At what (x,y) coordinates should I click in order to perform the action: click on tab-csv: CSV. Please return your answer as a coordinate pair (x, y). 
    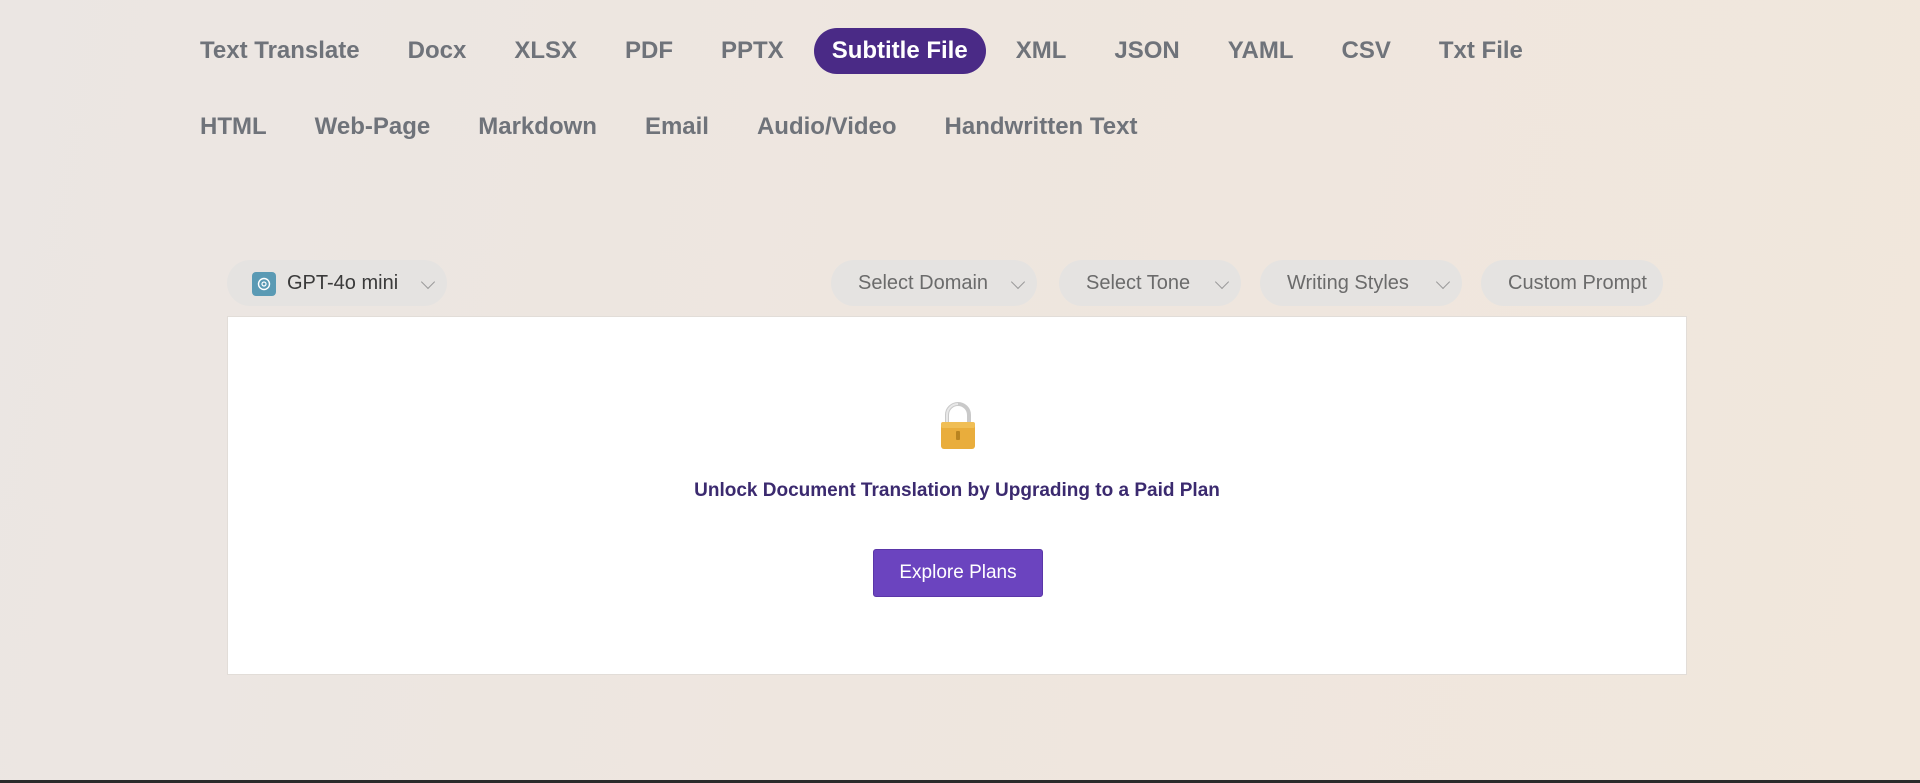
    Looking at the image, I should click on (1366, 51).